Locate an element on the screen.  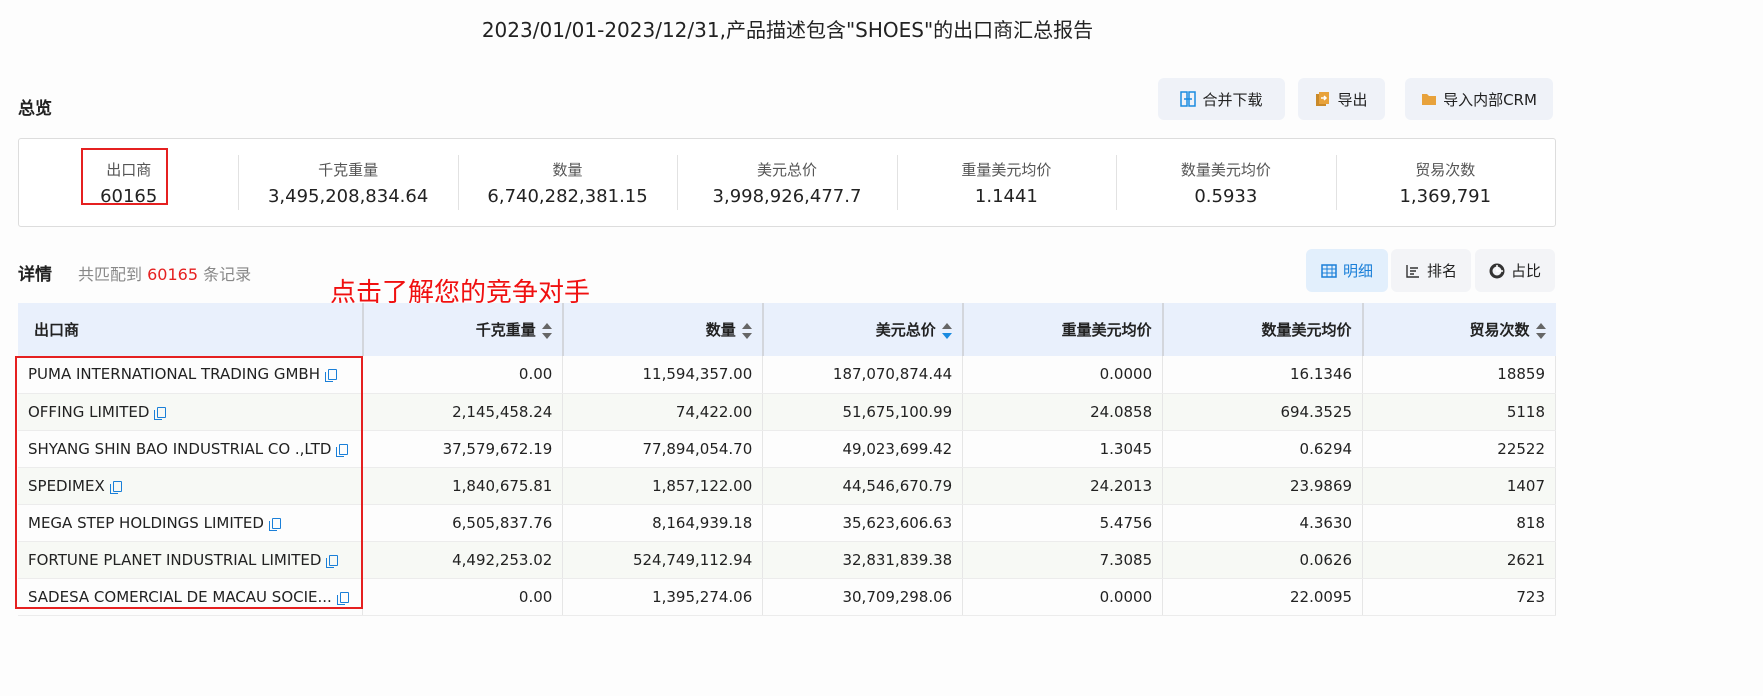
col-label: 美元总价 is located at coordinates (905, 330).